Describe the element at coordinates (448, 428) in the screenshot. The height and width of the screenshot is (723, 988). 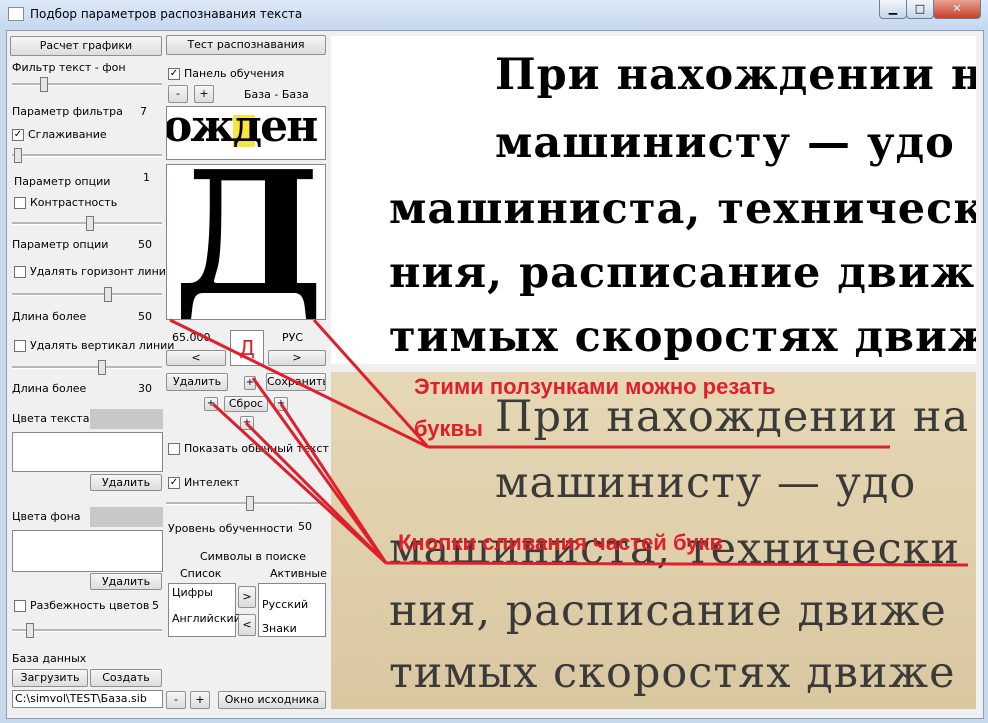
I see `annotation-sliders-2: буквы` at that location.